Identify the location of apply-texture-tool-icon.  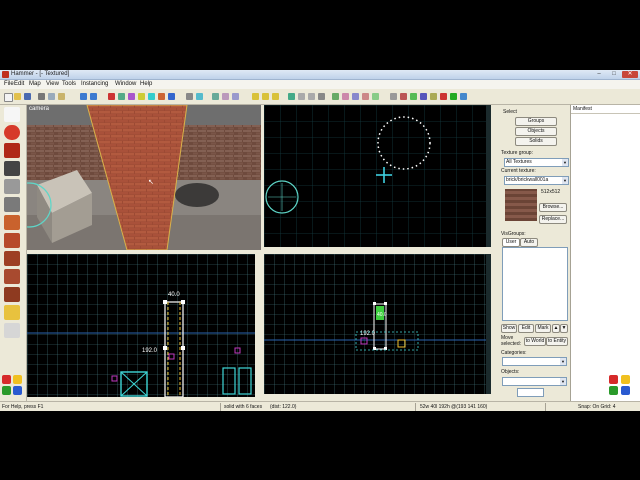
(12, 222).